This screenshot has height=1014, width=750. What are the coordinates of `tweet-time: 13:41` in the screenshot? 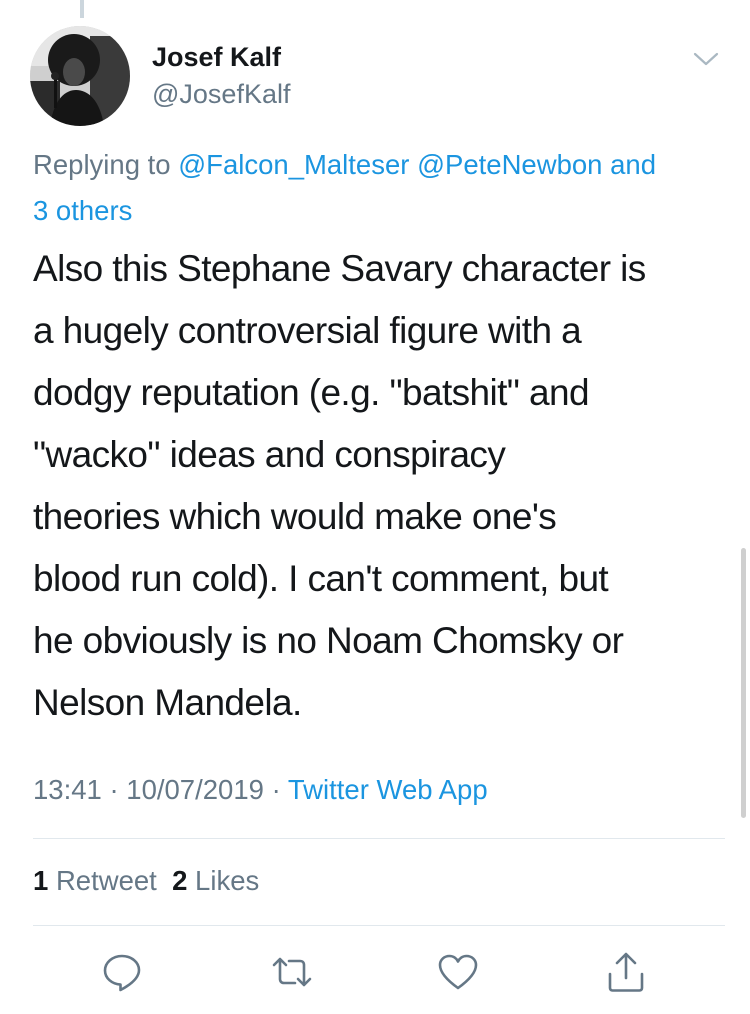 It's located at (67, 789).